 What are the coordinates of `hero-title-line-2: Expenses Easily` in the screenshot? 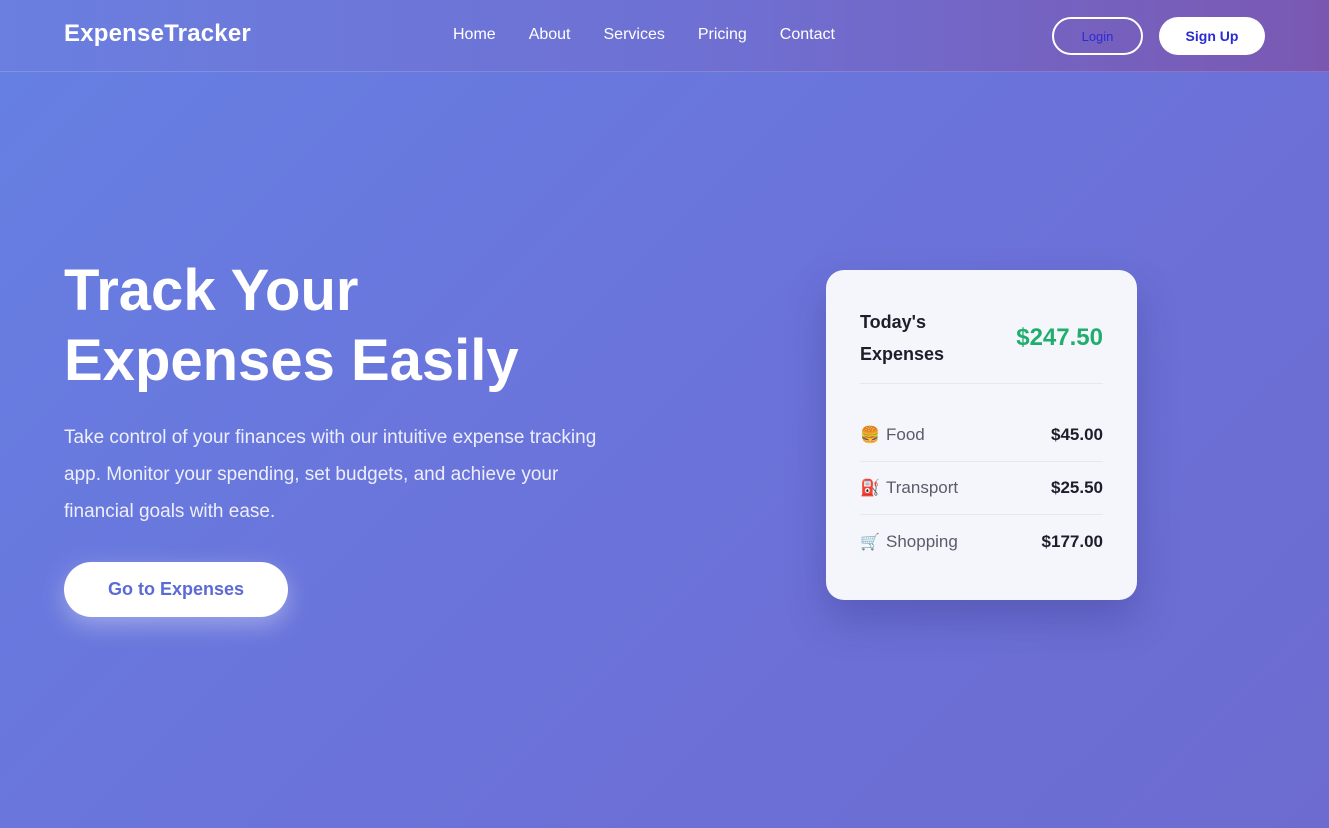 It's located at (291, 360).